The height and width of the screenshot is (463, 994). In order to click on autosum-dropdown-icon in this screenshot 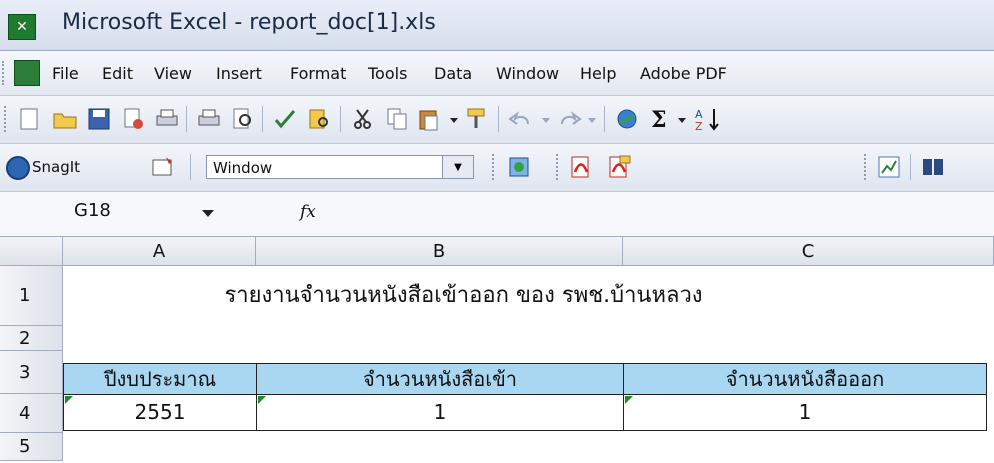, I will do `click(682, 119)`.